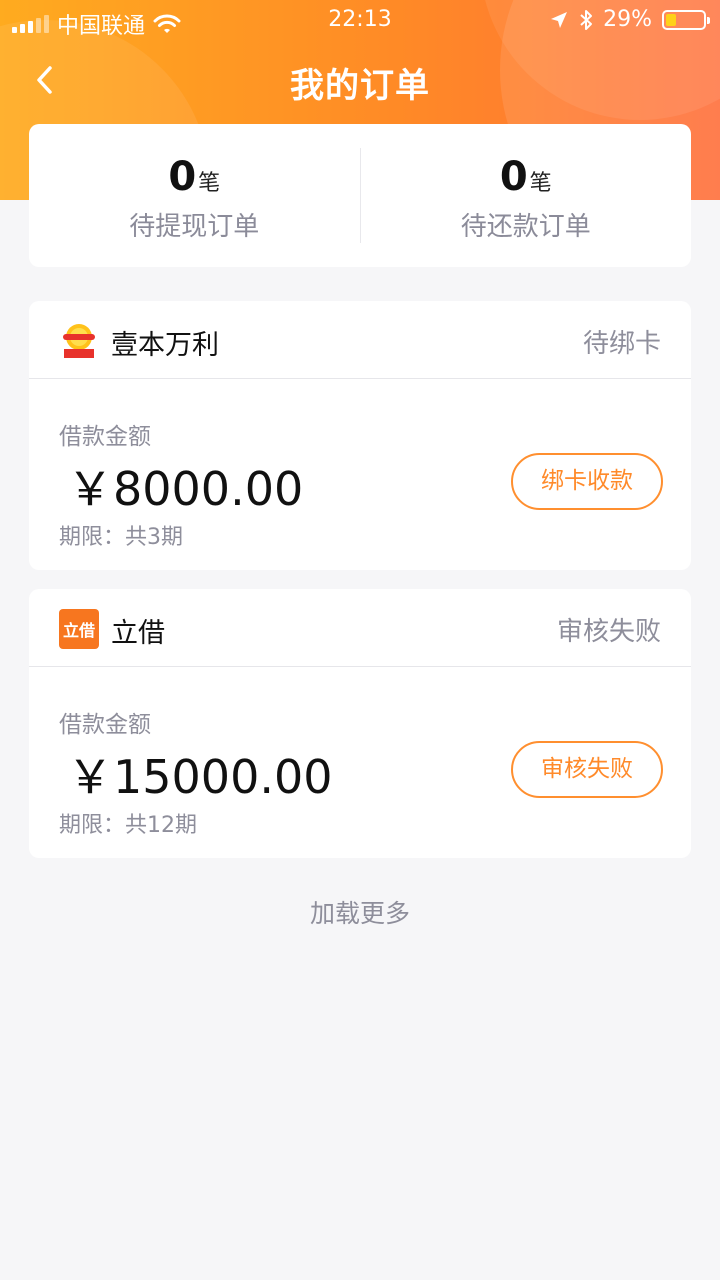 This screenshot has height=1280, width=720. Describe the element at coordinates (608, 632) in the screenshot. I see `order-status: 审核失败` at that location.